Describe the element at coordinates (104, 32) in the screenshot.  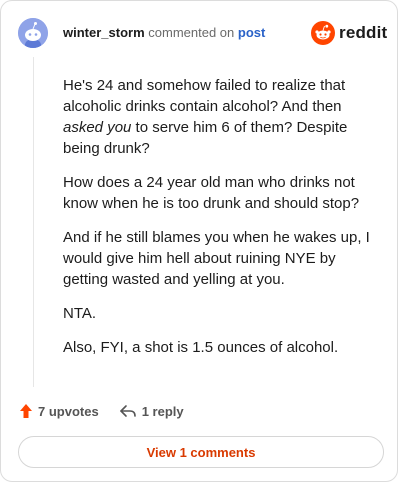
I see `username: winter_storm` at that location.